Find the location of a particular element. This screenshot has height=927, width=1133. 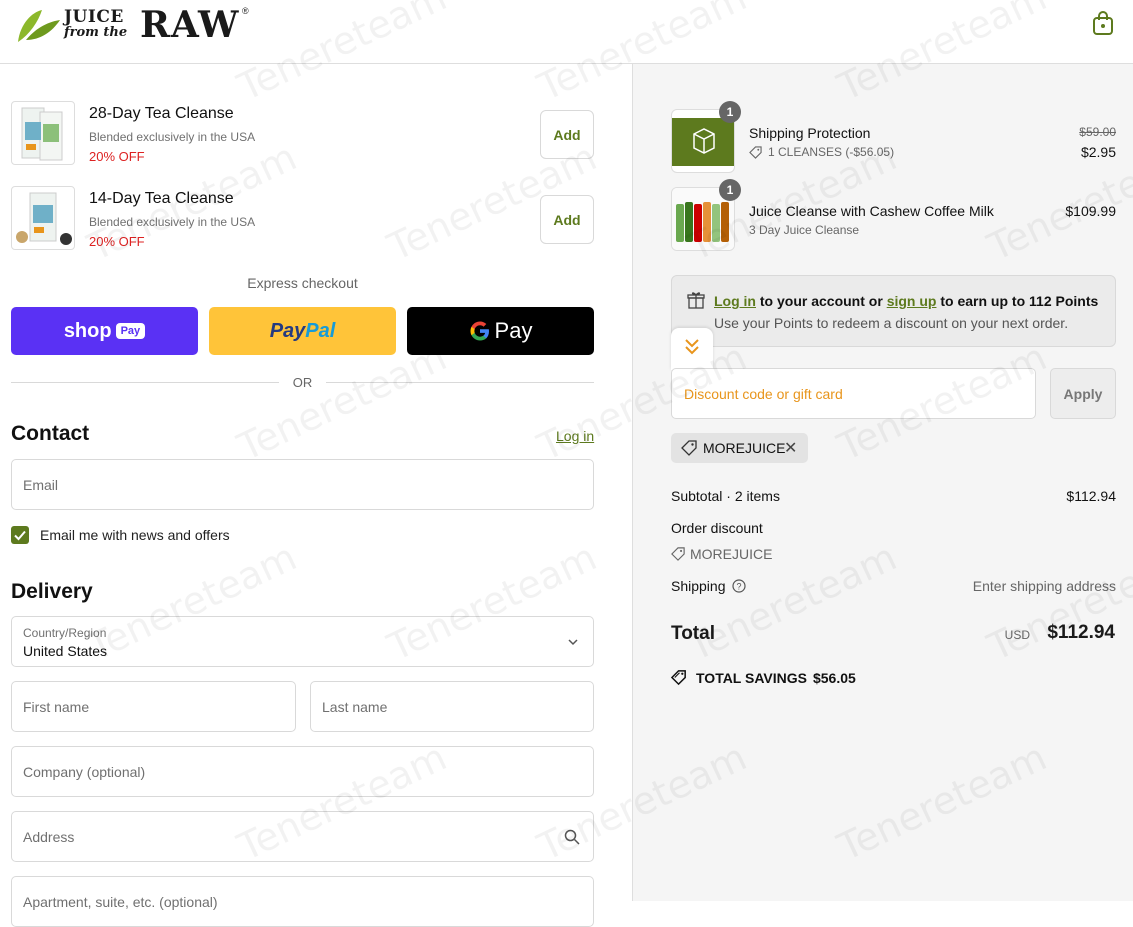

delivery-heading: Delivery is located at coordinates (52, 591).